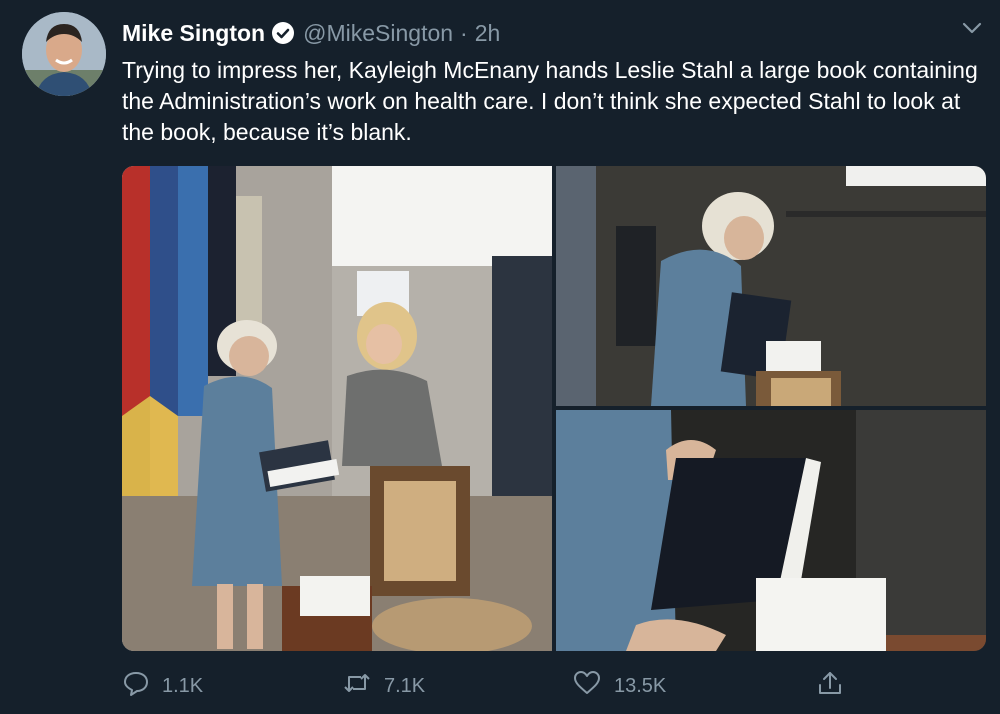  I want to click on share-button, so click(830, 686).